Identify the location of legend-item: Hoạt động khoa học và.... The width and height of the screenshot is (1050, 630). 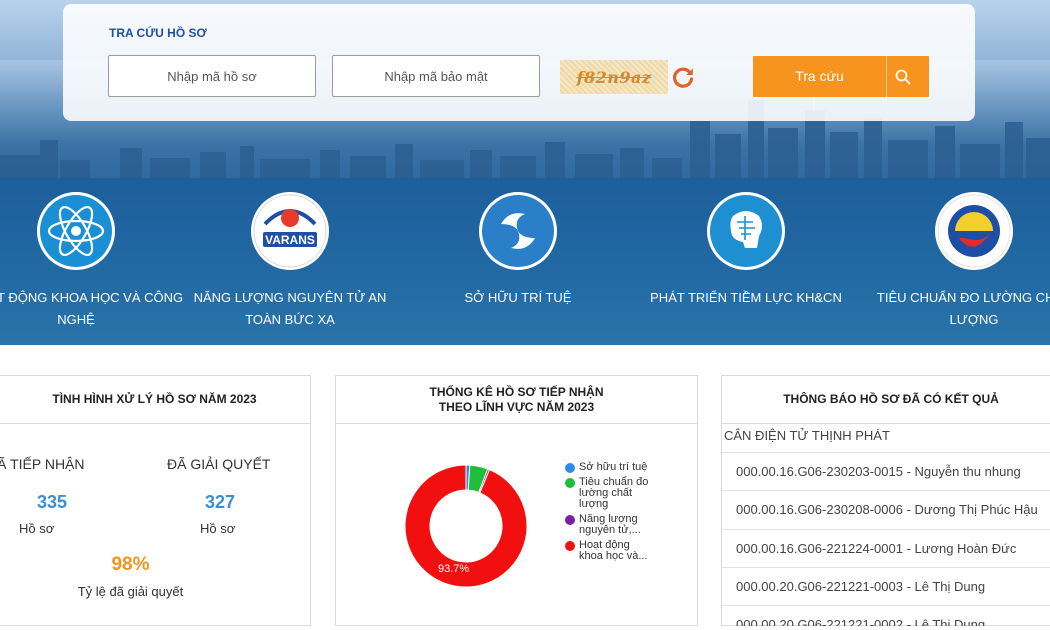
(630, 551).